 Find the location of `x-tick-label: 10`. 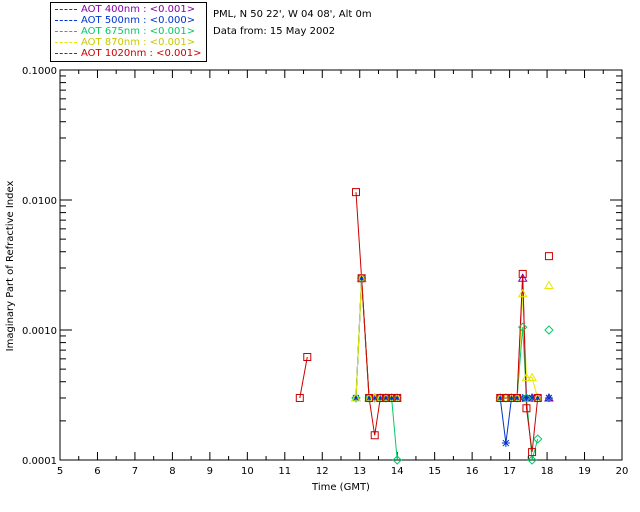

x-tick-label: 10 is located at coordinates (247, 471).